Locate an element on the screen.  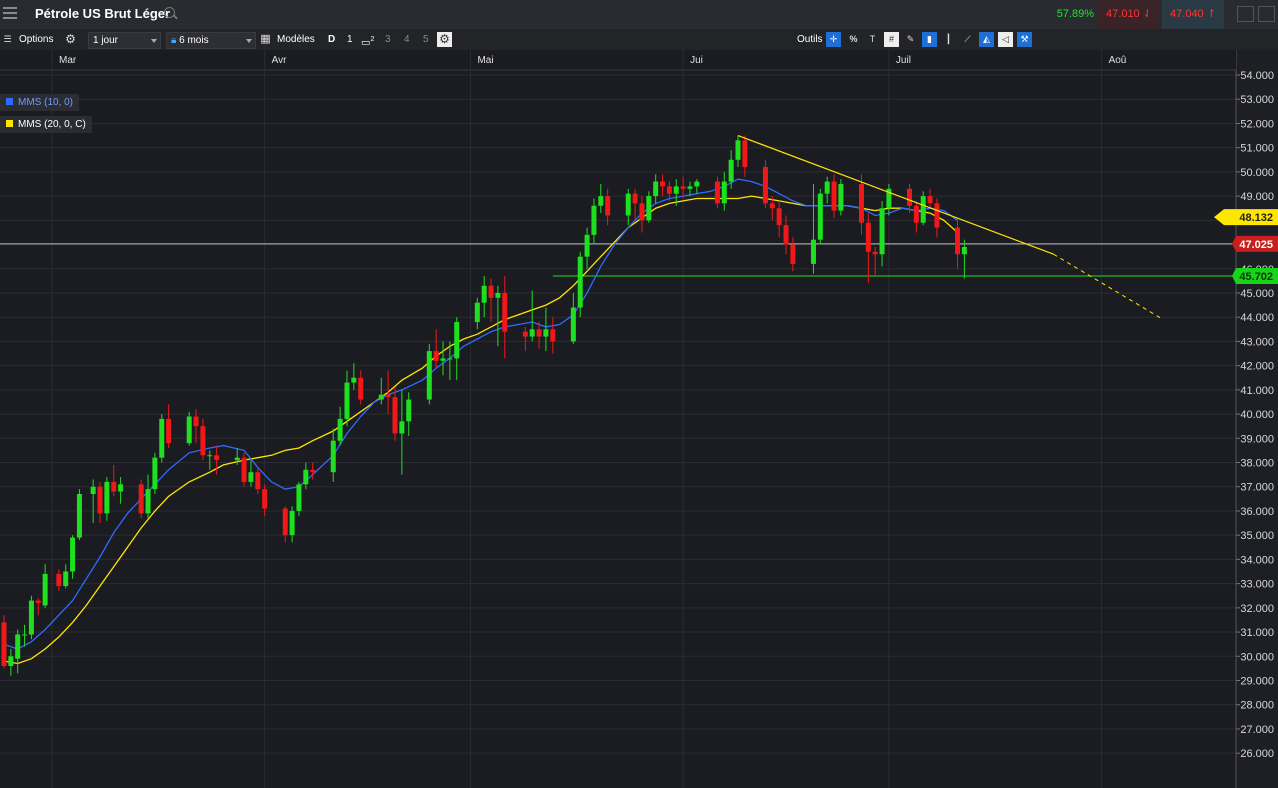
legend-ma10: MMS (10, 0) is located at coordinates (40, 102).